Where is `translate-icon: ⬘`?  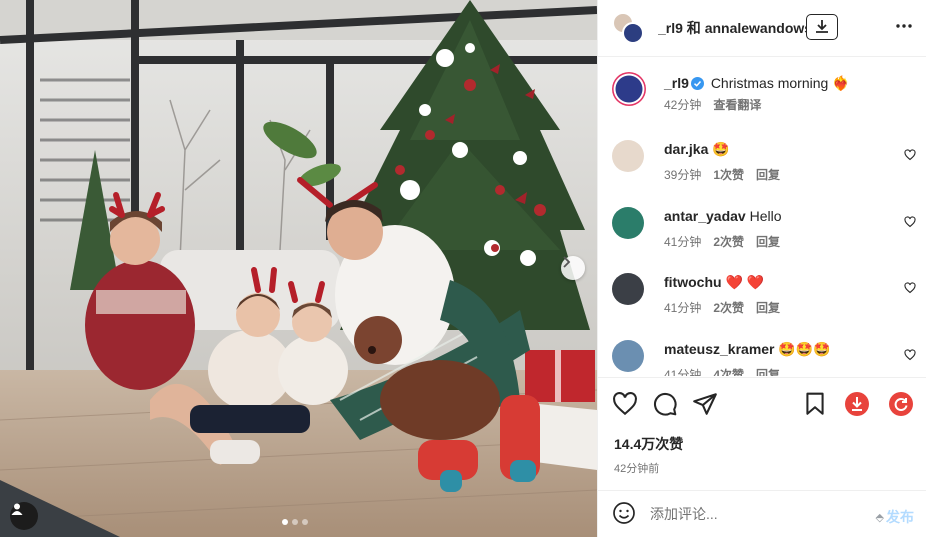 translate-icon: ⬘ is located at coordinates (879, 517).